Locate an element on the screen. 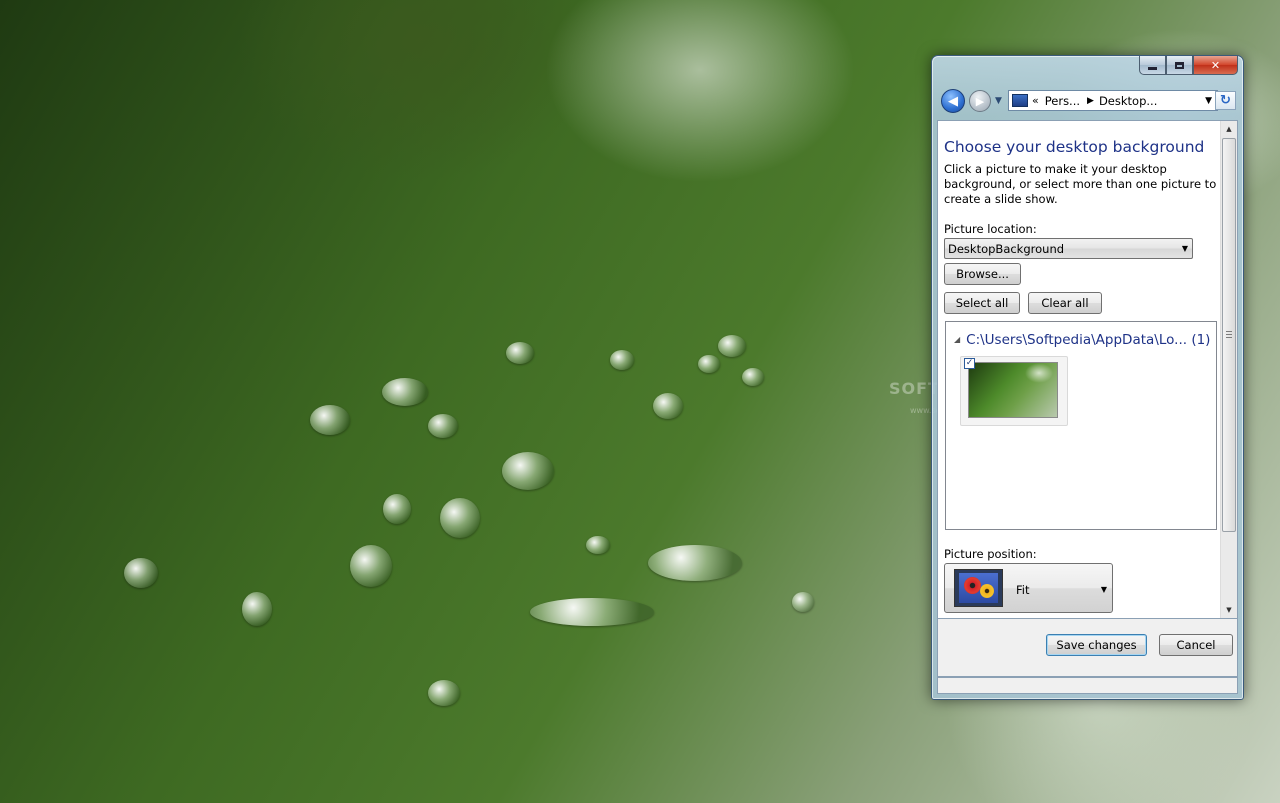 Image resolution: width=1280 pixels, height=803 pixels. wallpaper-thumbnail: ✓ is located at coordinates (1014, 391).